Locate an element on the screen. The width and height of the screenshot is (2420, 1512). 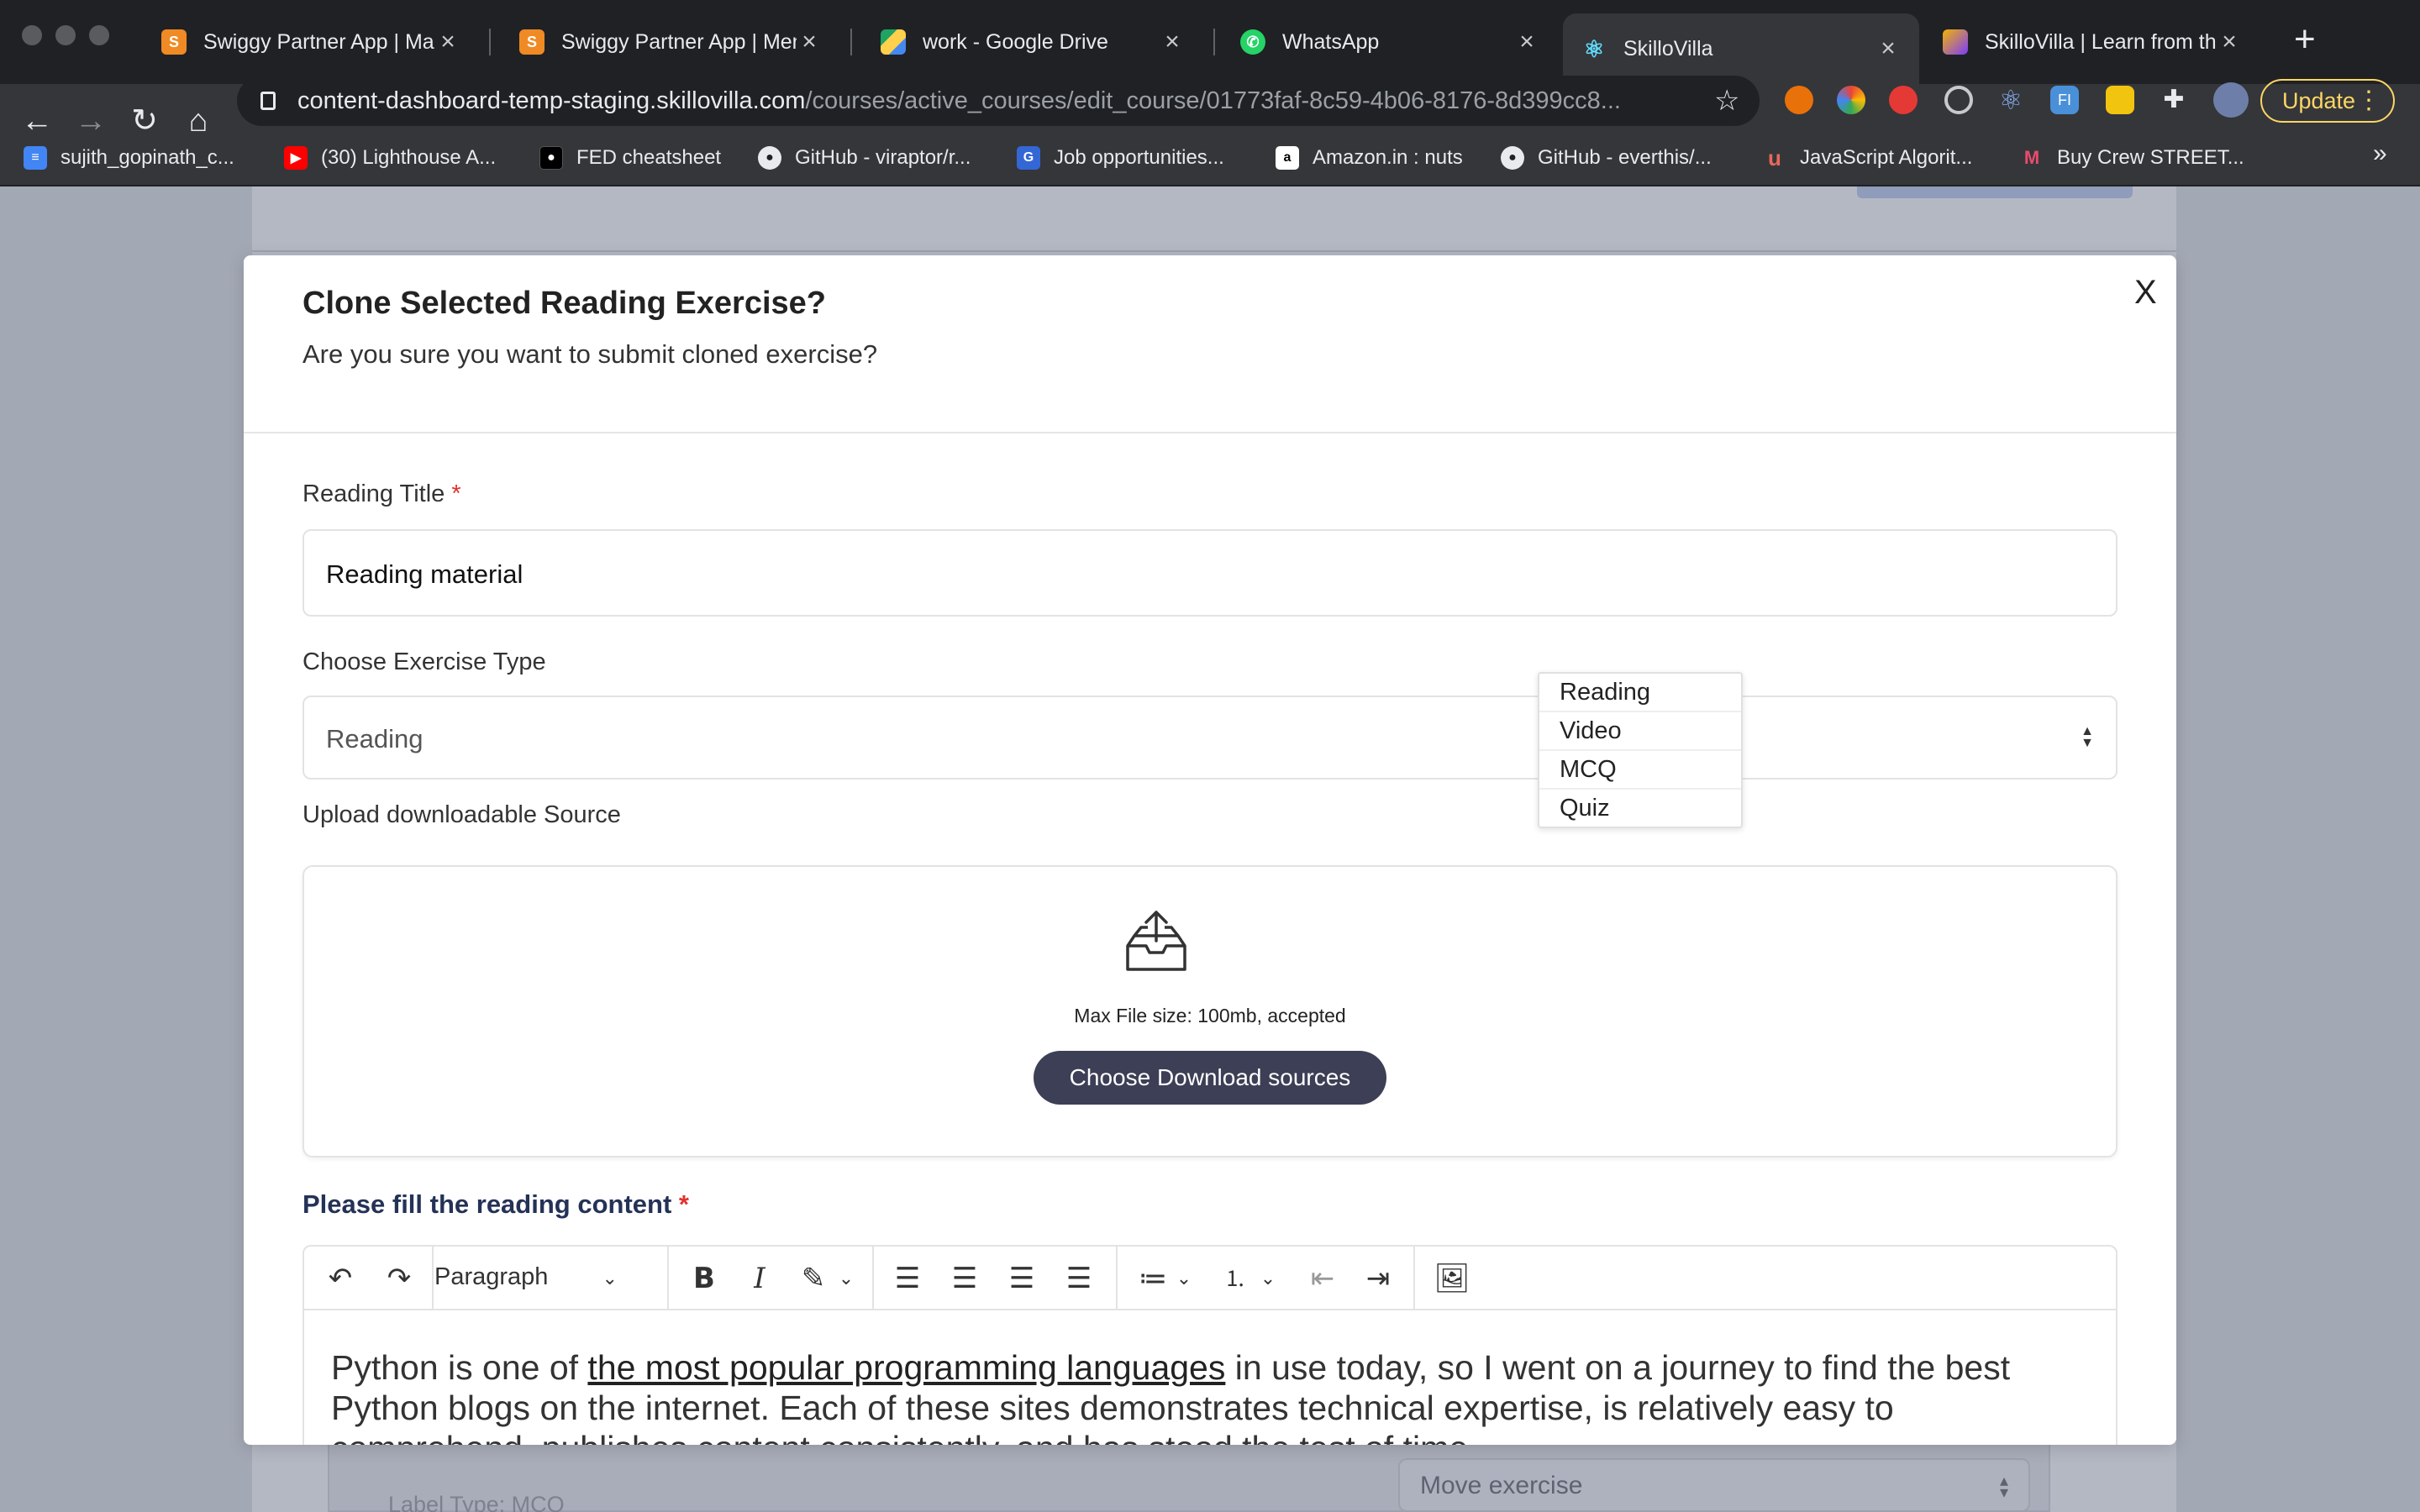
highlight-icon: ✎ is located at coordinates (813, 1278).